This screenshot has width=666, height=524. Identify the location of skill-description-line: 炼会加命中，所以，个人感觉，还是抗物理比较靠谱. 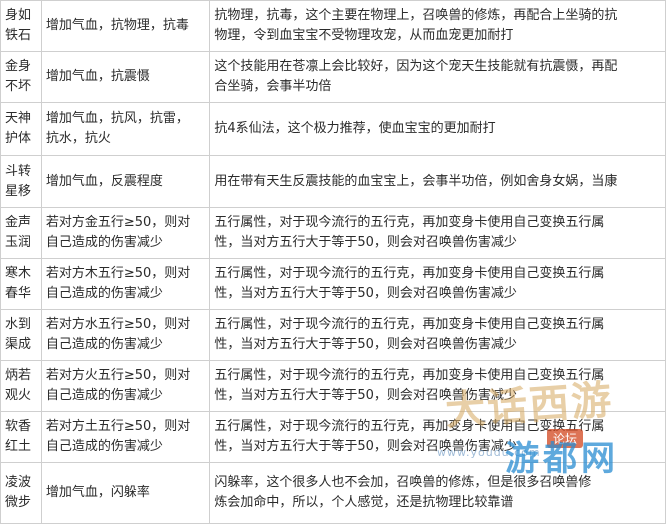
(364, 502).